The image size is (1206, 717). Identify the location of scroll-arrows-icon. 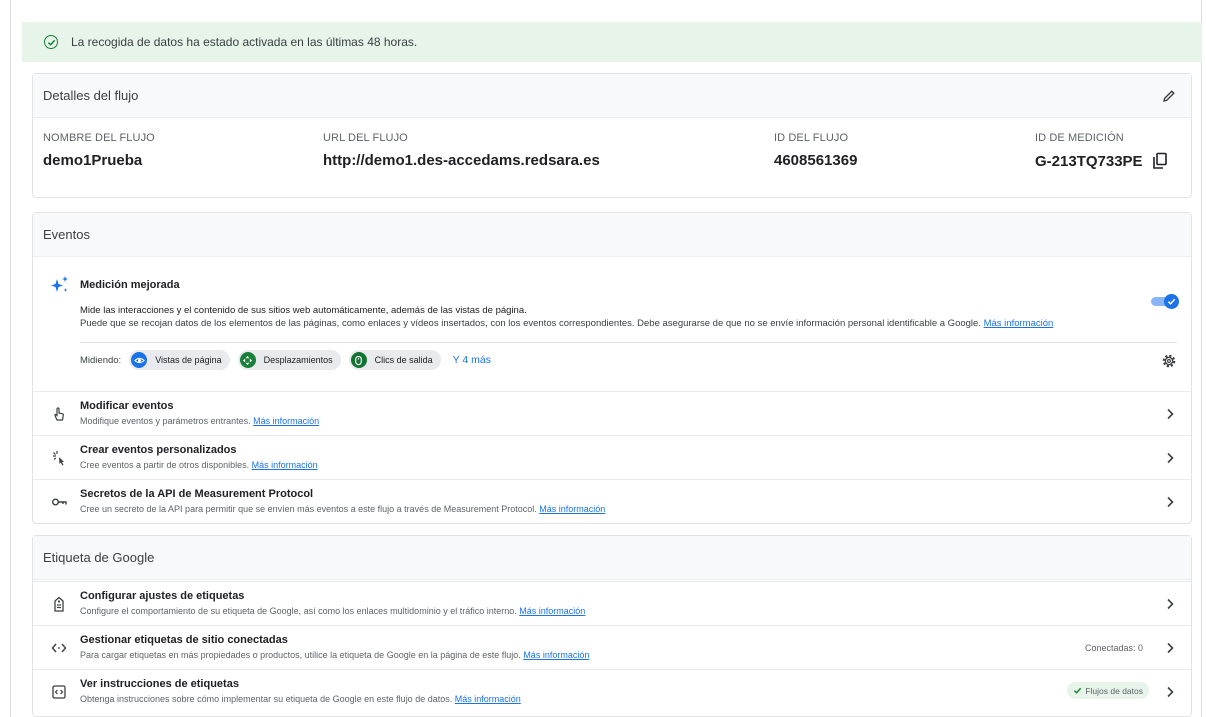
(247, 360).